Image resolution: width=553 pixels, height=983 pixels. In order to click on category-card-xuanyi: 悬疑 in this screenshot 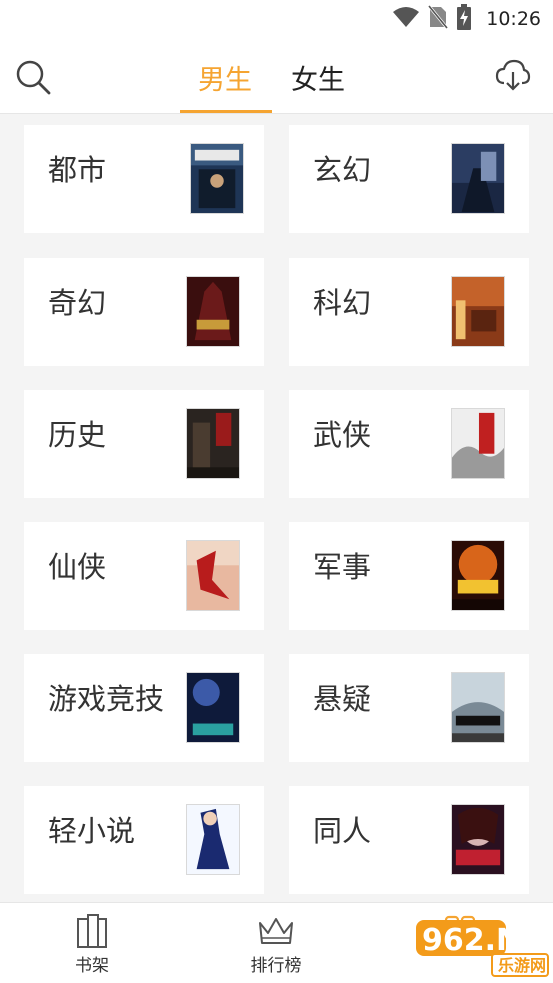, I will do `click(409, 708)`.